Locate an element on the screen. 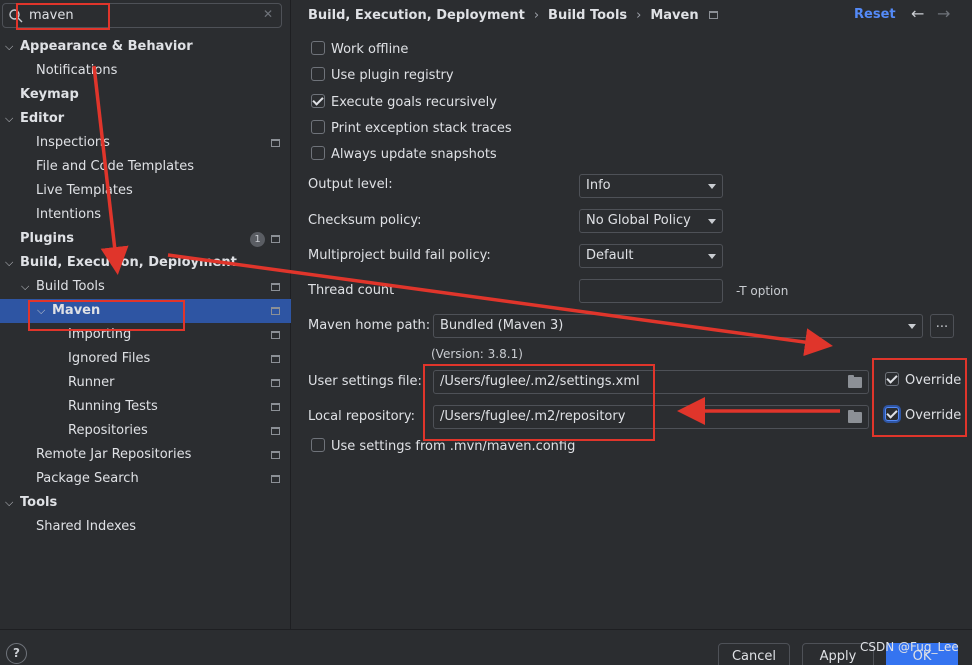 The height and width of the screenshot is (665, 972). tree-item-shared-indexes: Shared Indexes is located at coordinates (145, 527).